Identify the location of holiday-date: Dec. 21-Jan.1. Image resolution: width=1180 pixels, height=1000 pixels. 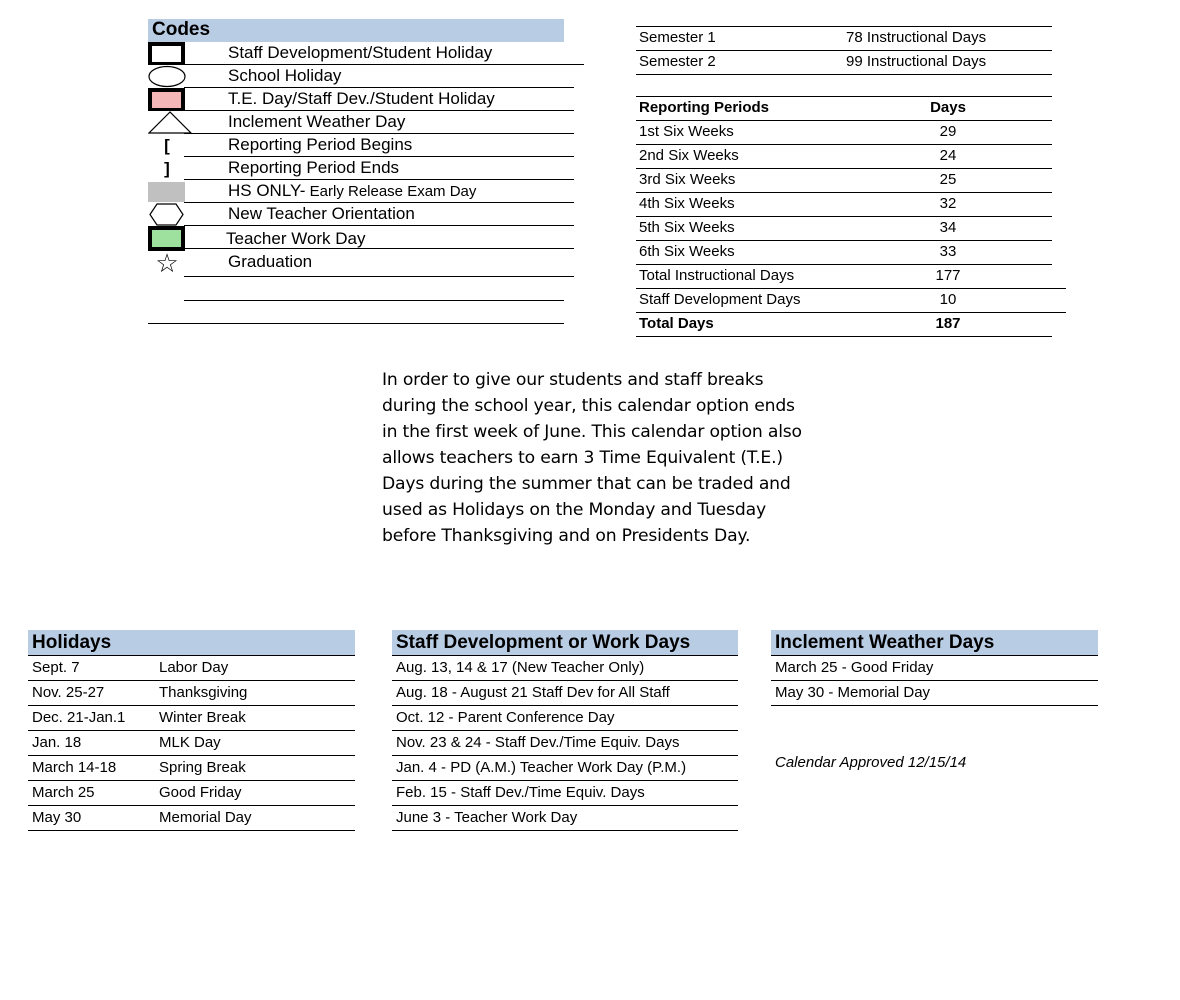
(79, 717).